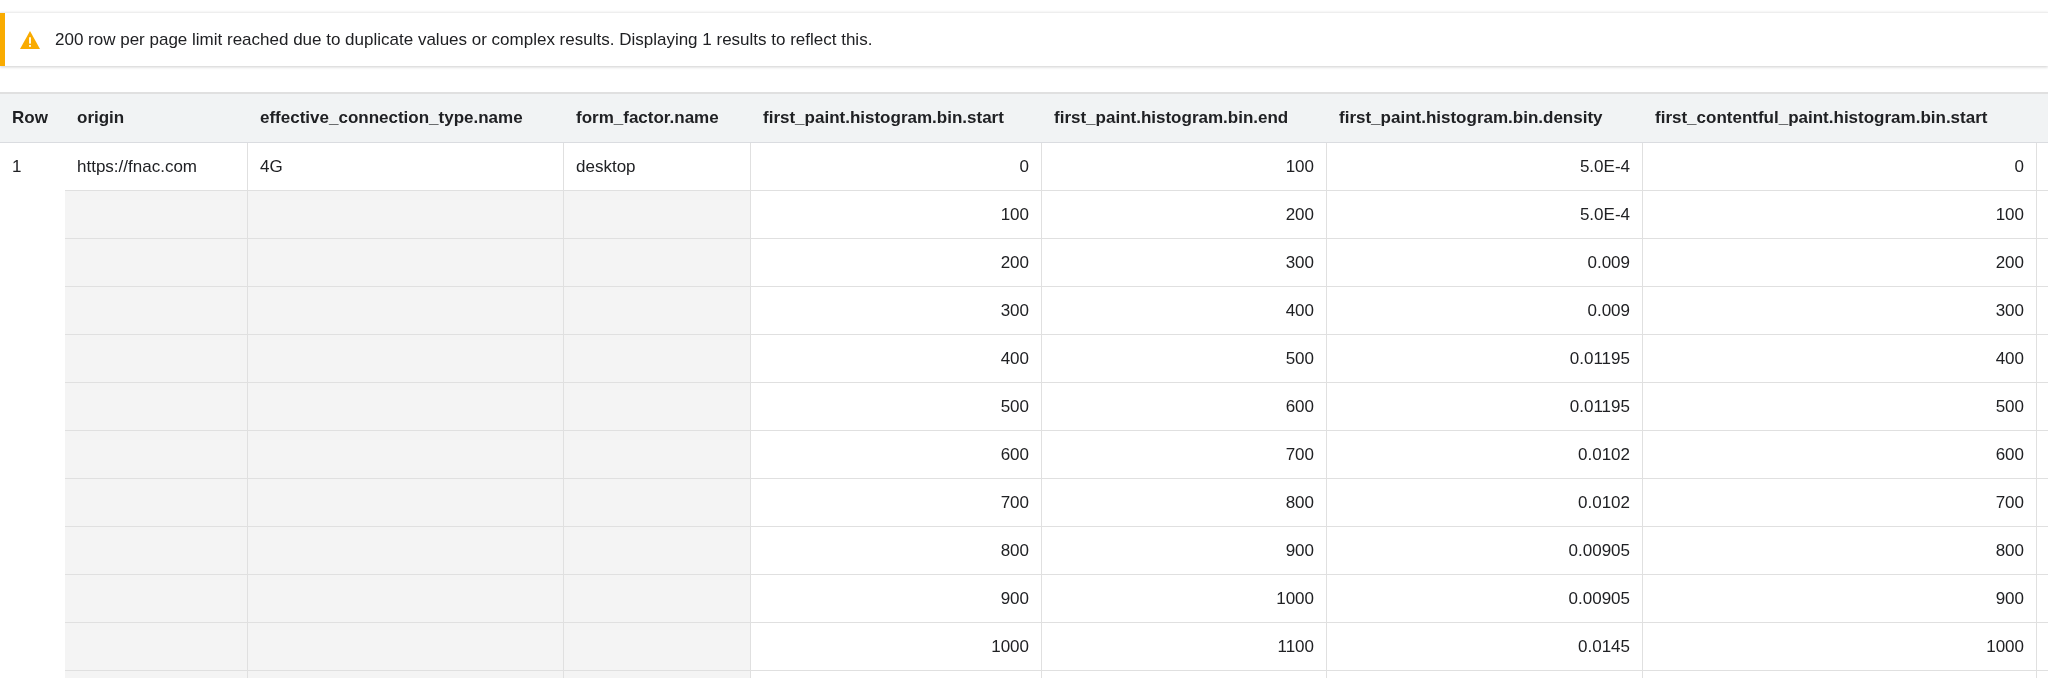 The height and width of the screenshot is (678, 2048). Describe the element at coordinates (271, 166) in the screenshot. I see `table-cell-text: 4G` at that location.